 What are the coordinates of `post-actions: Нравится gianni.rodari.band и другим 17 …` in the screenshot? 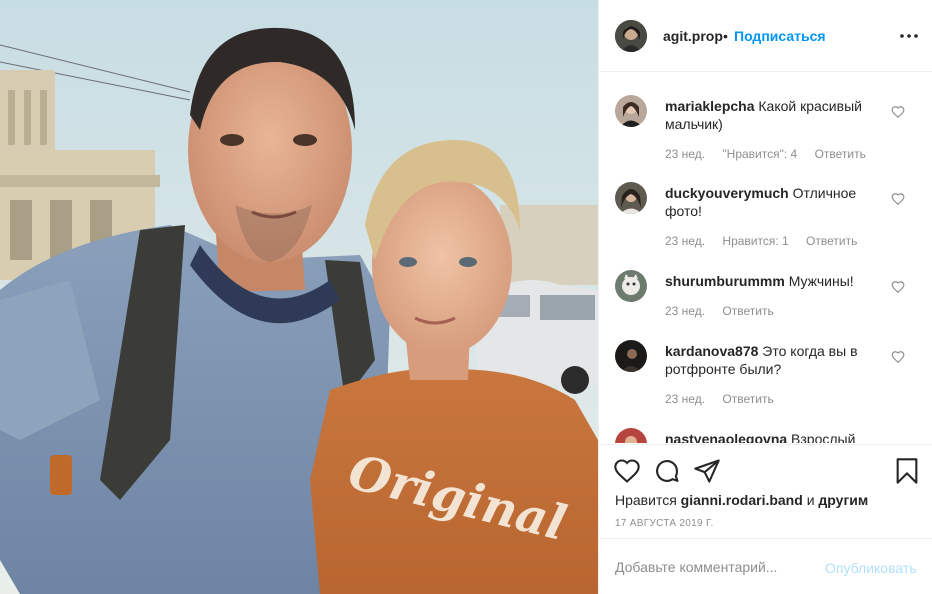 It's located at (765, 491).